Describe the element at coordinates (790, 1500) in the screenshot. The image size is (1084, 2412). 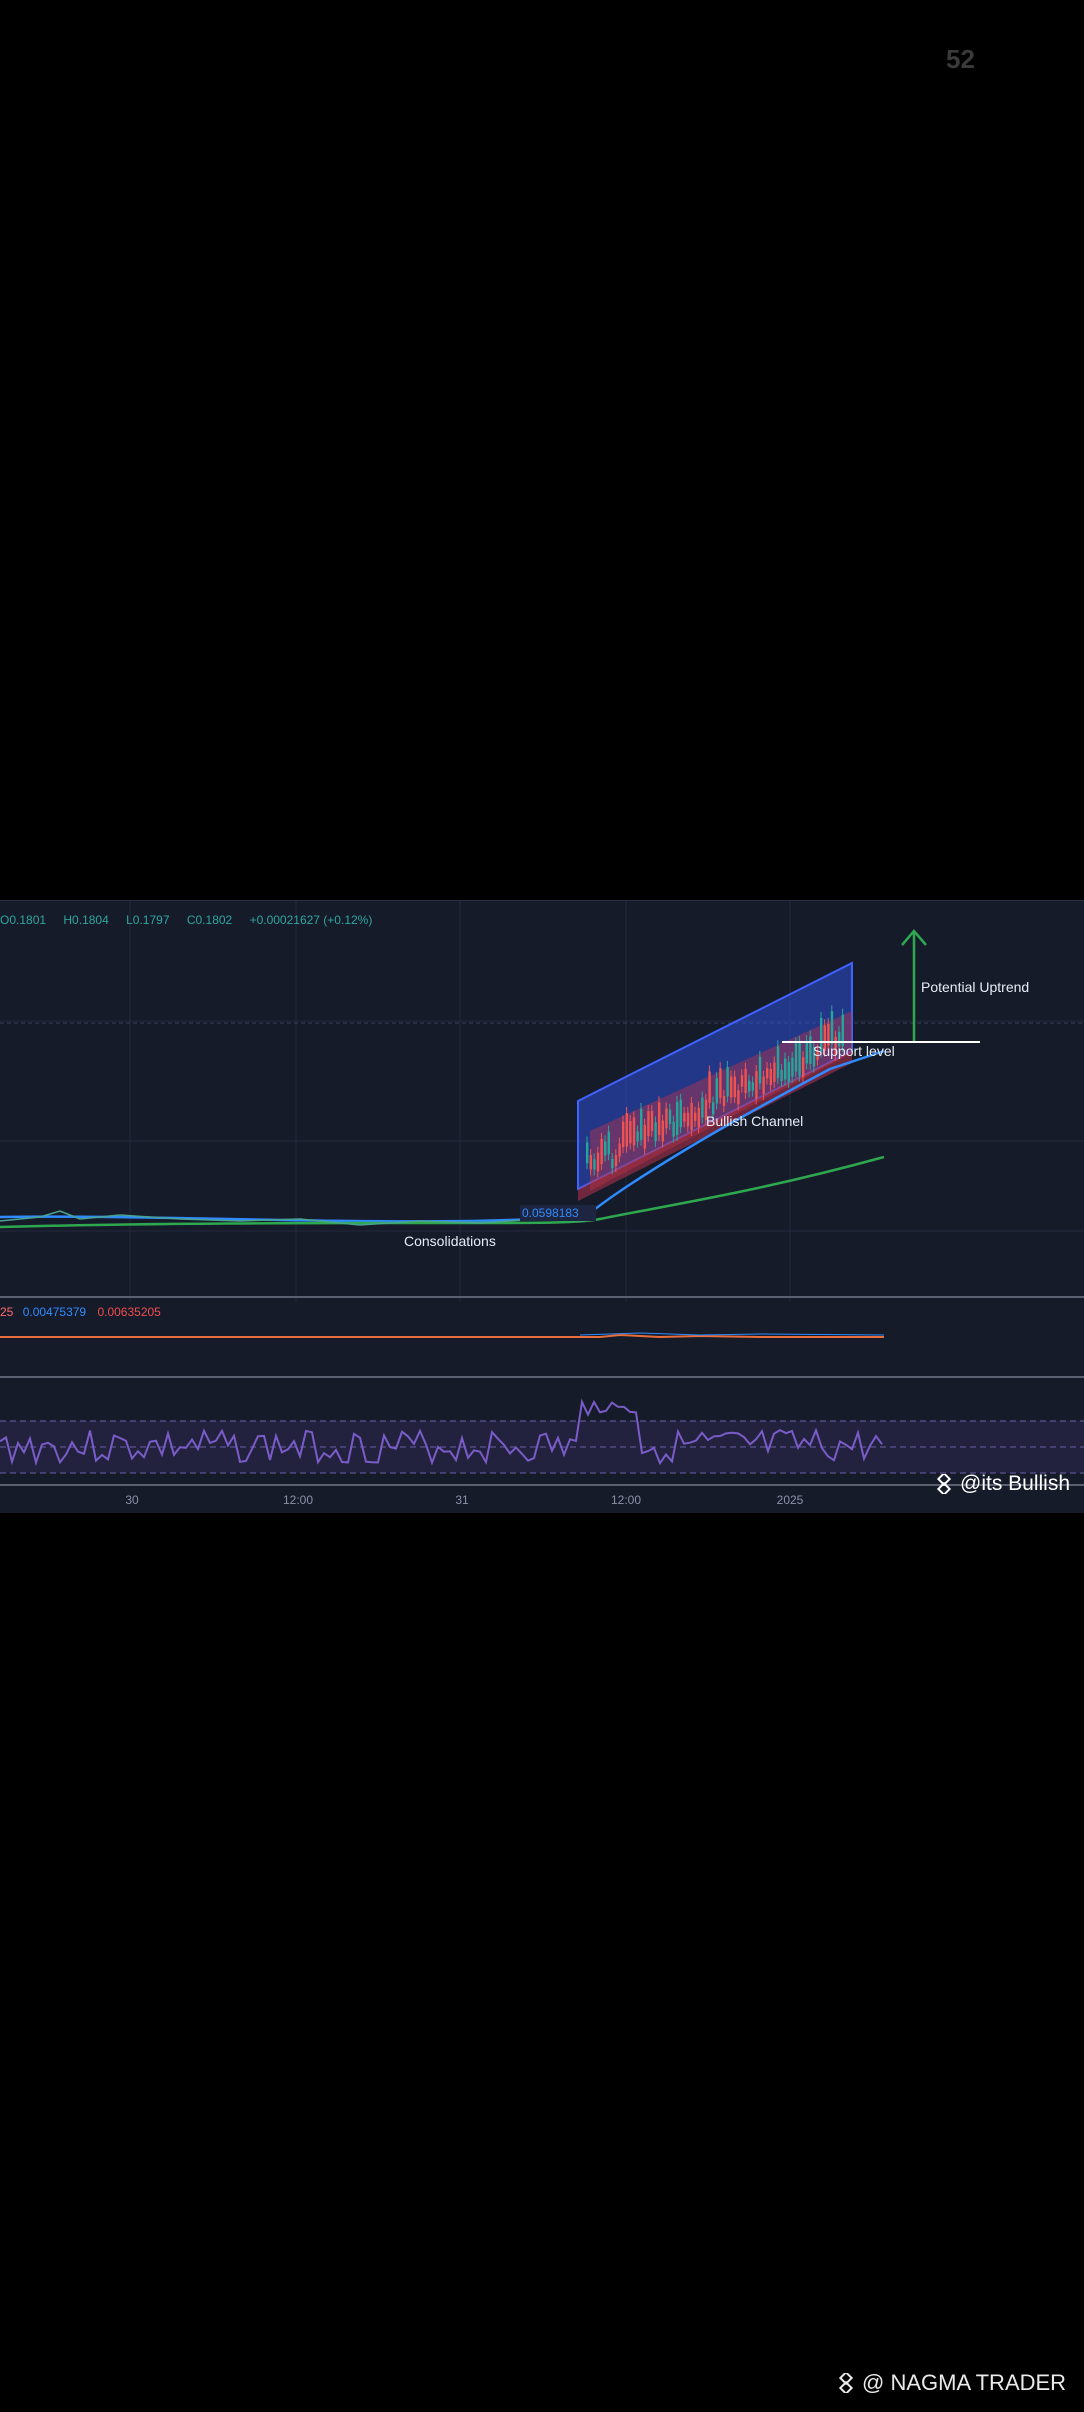
I see `x-tick: 2025` at that location.